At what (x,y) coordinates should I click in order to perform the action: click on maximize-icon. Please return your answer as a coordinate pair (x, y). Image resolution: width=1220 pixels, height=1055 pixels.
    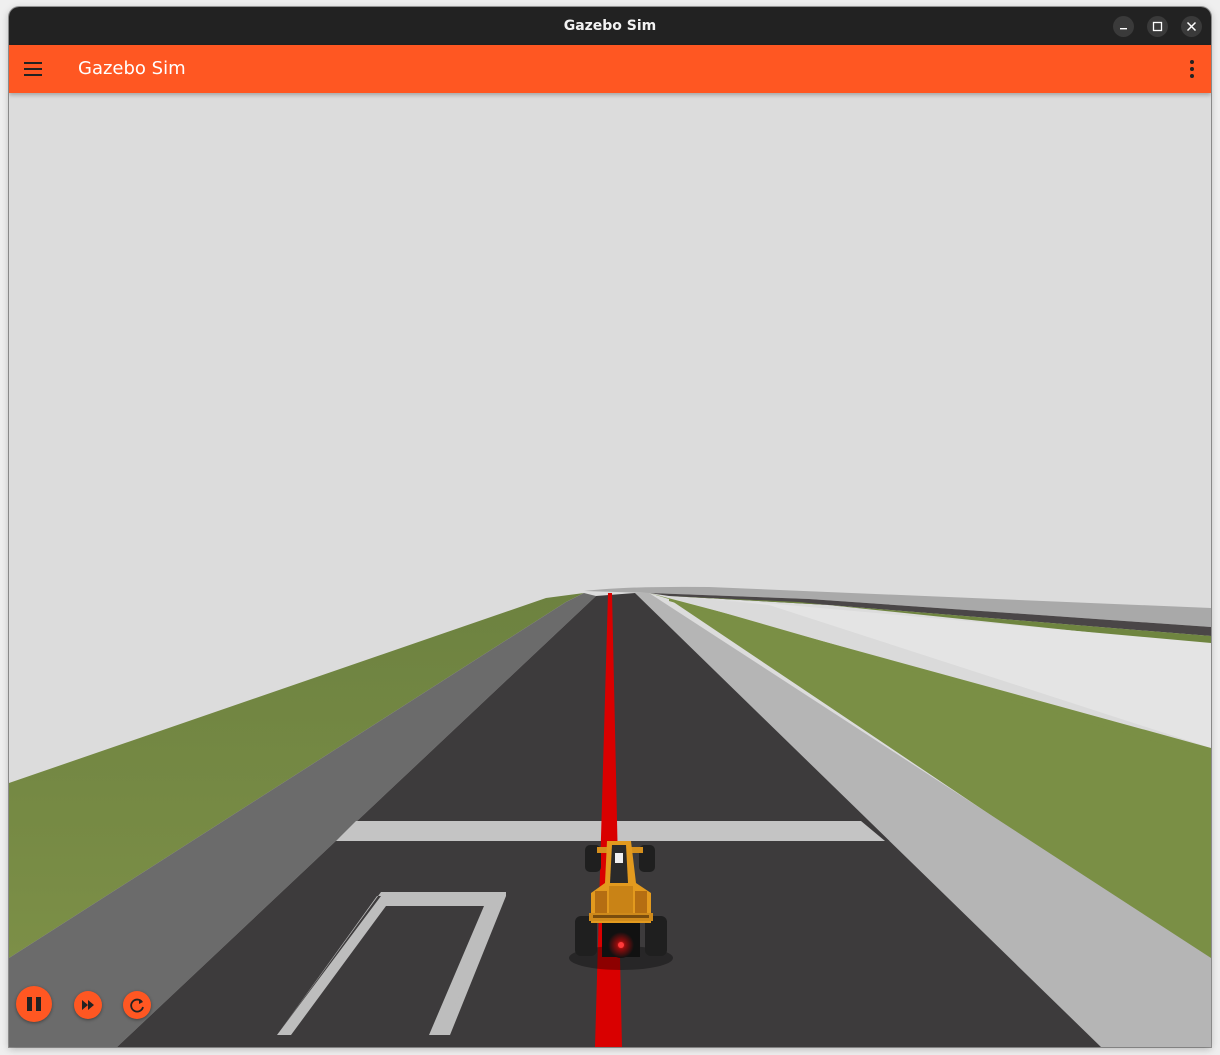
    Looking at the image, I should click on (1157, 26).